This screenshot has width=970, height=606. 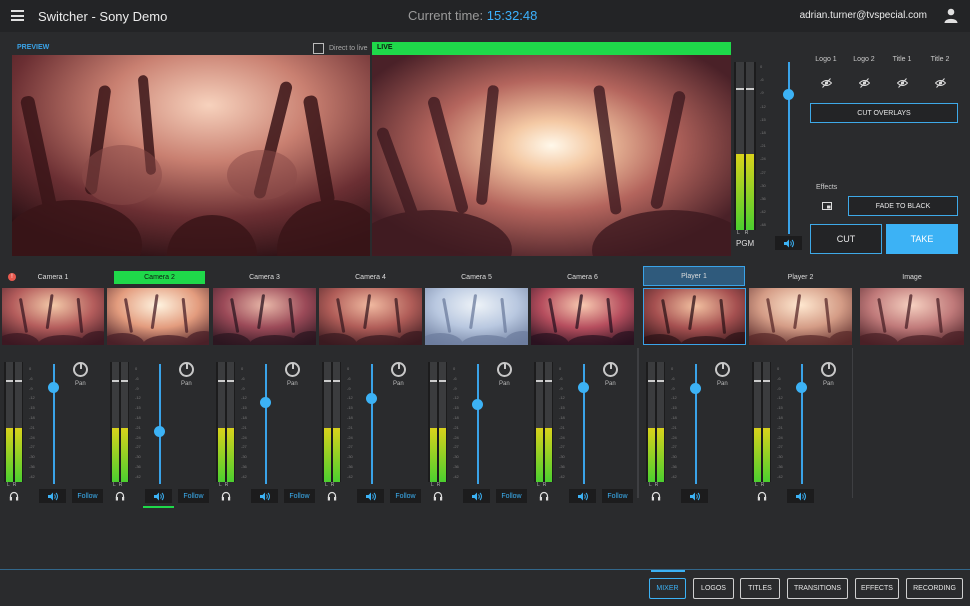 I want to click on pgm-mute-button, so click(x=788, y=243).